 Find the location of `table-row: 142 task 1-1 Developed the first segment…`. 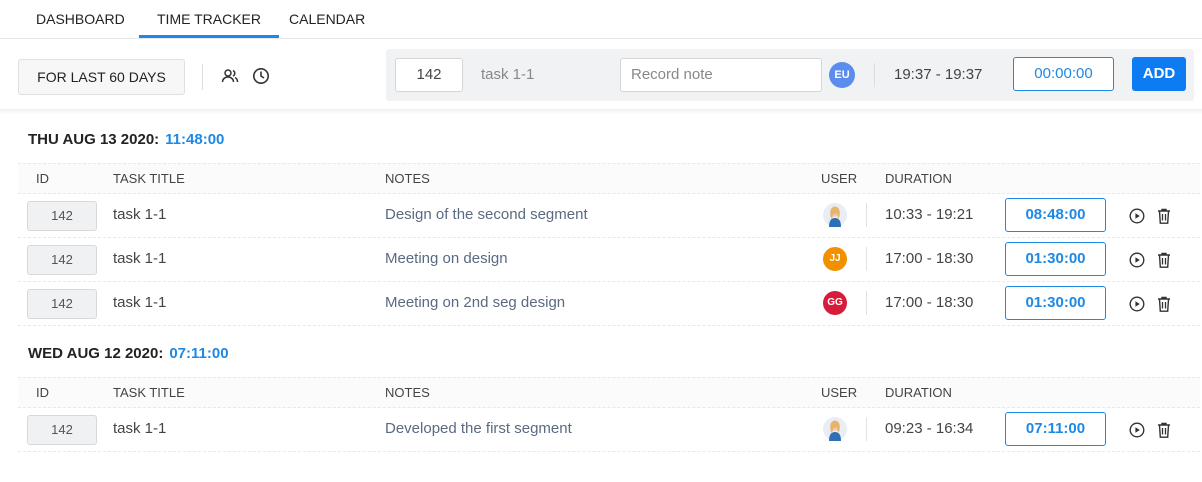

table-row: 142 task 1-1 Developed the first segment… is located at coordinates (609, 429).